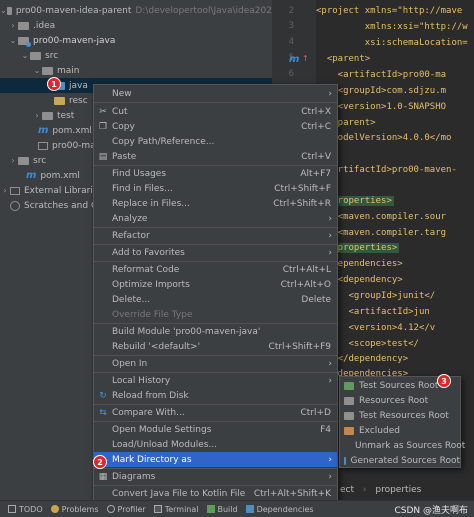  Describe the element at coordinates (136, 25) in the screenshot. I see `tree-item-idea: › .idea` at that location.